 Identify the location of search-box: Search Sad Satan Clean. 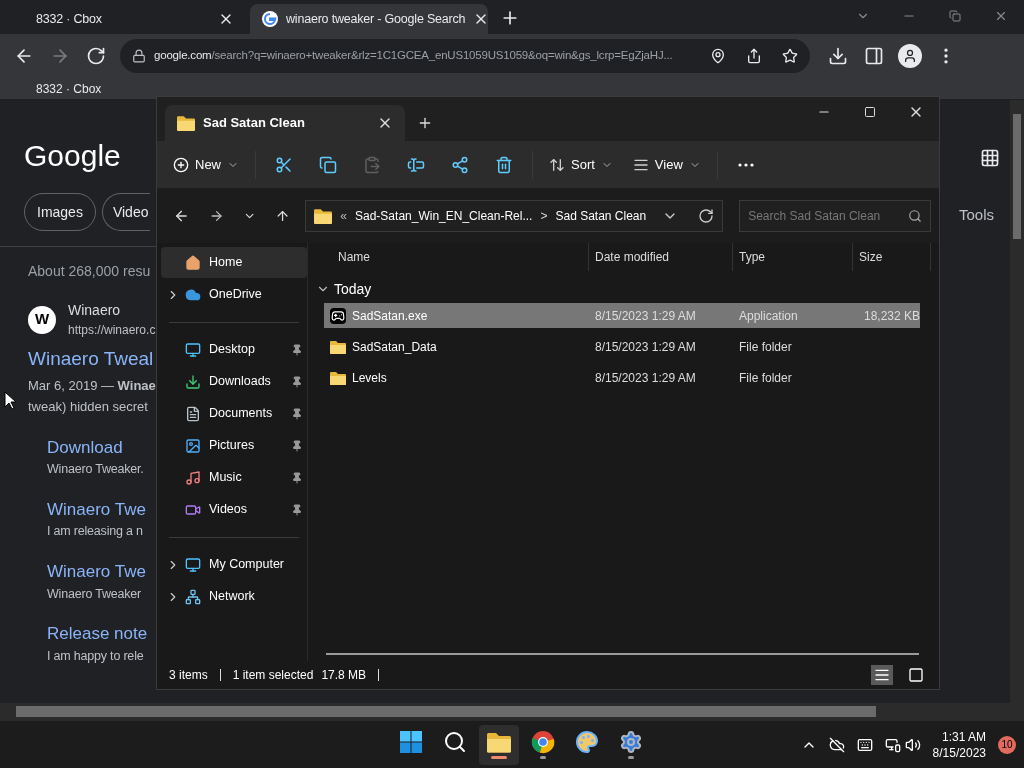
(835, 216).